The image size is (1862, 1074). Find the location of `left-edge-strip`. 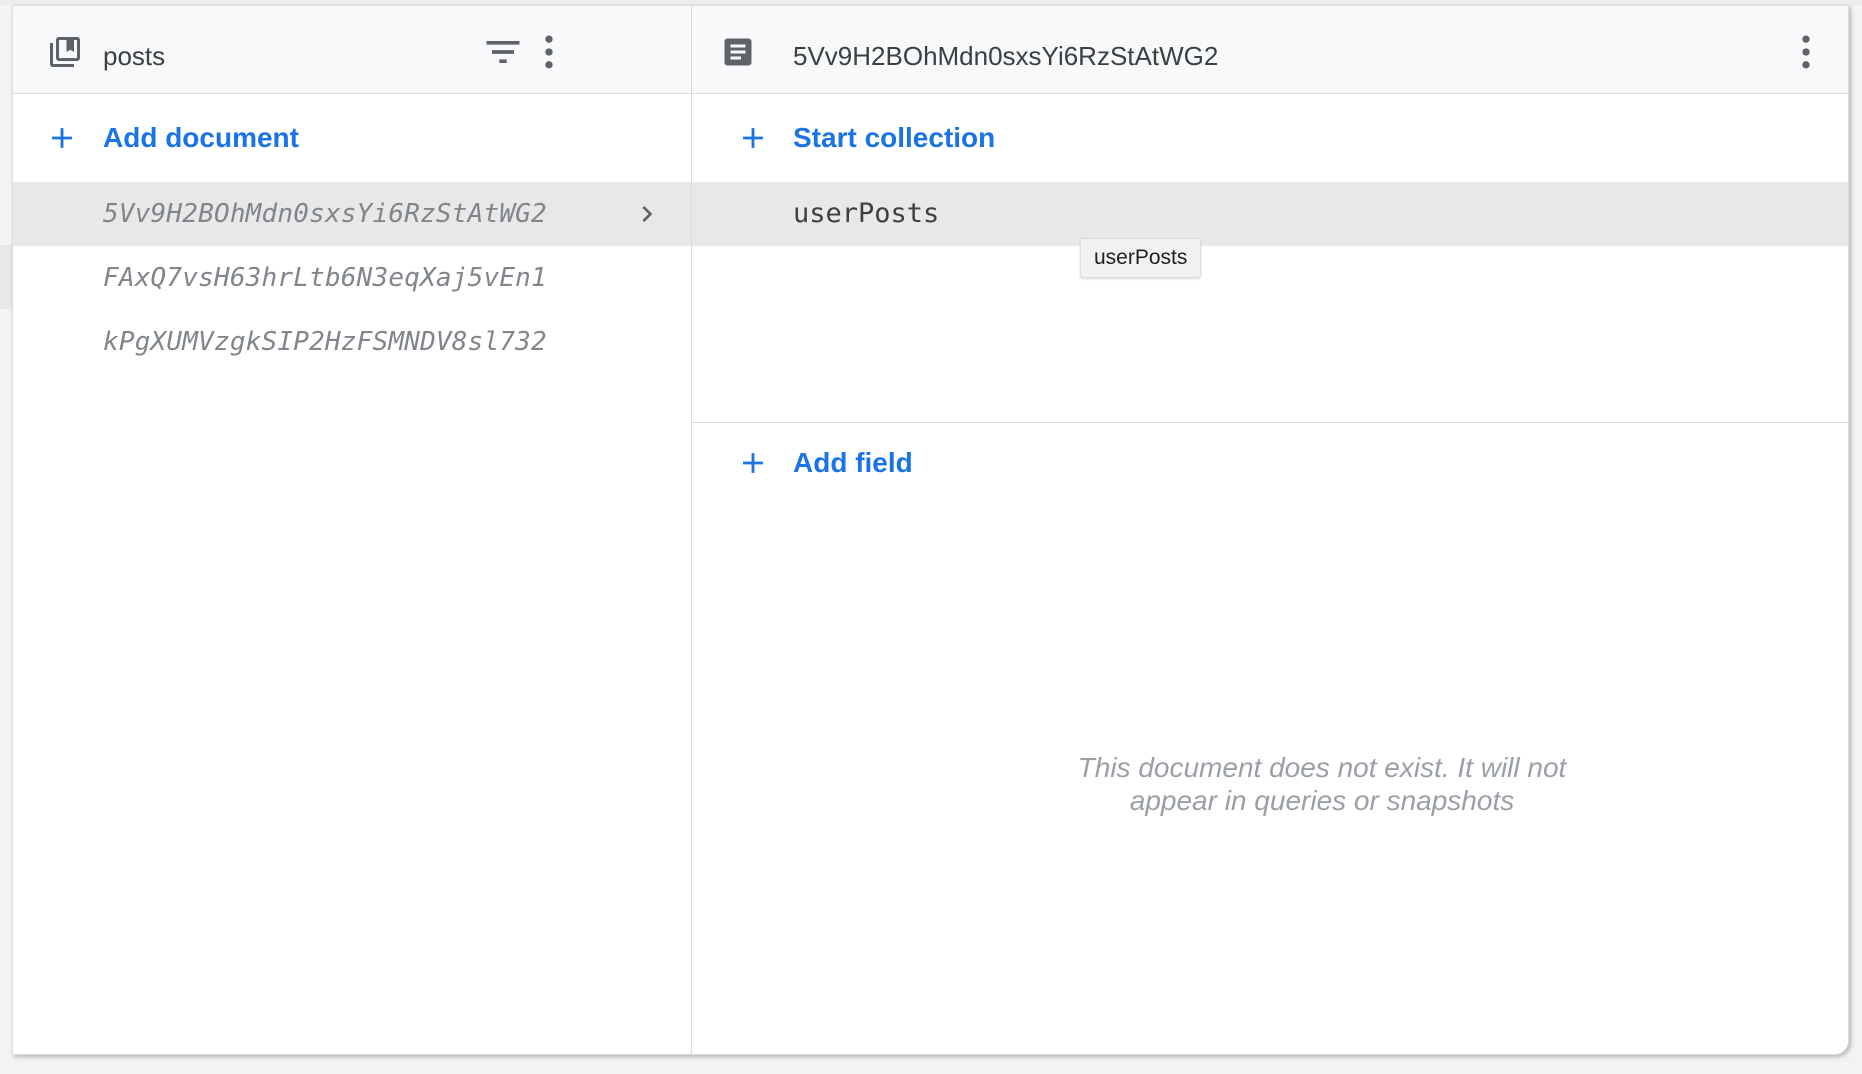

left-edge-strip is located at coordinates (6, 277).